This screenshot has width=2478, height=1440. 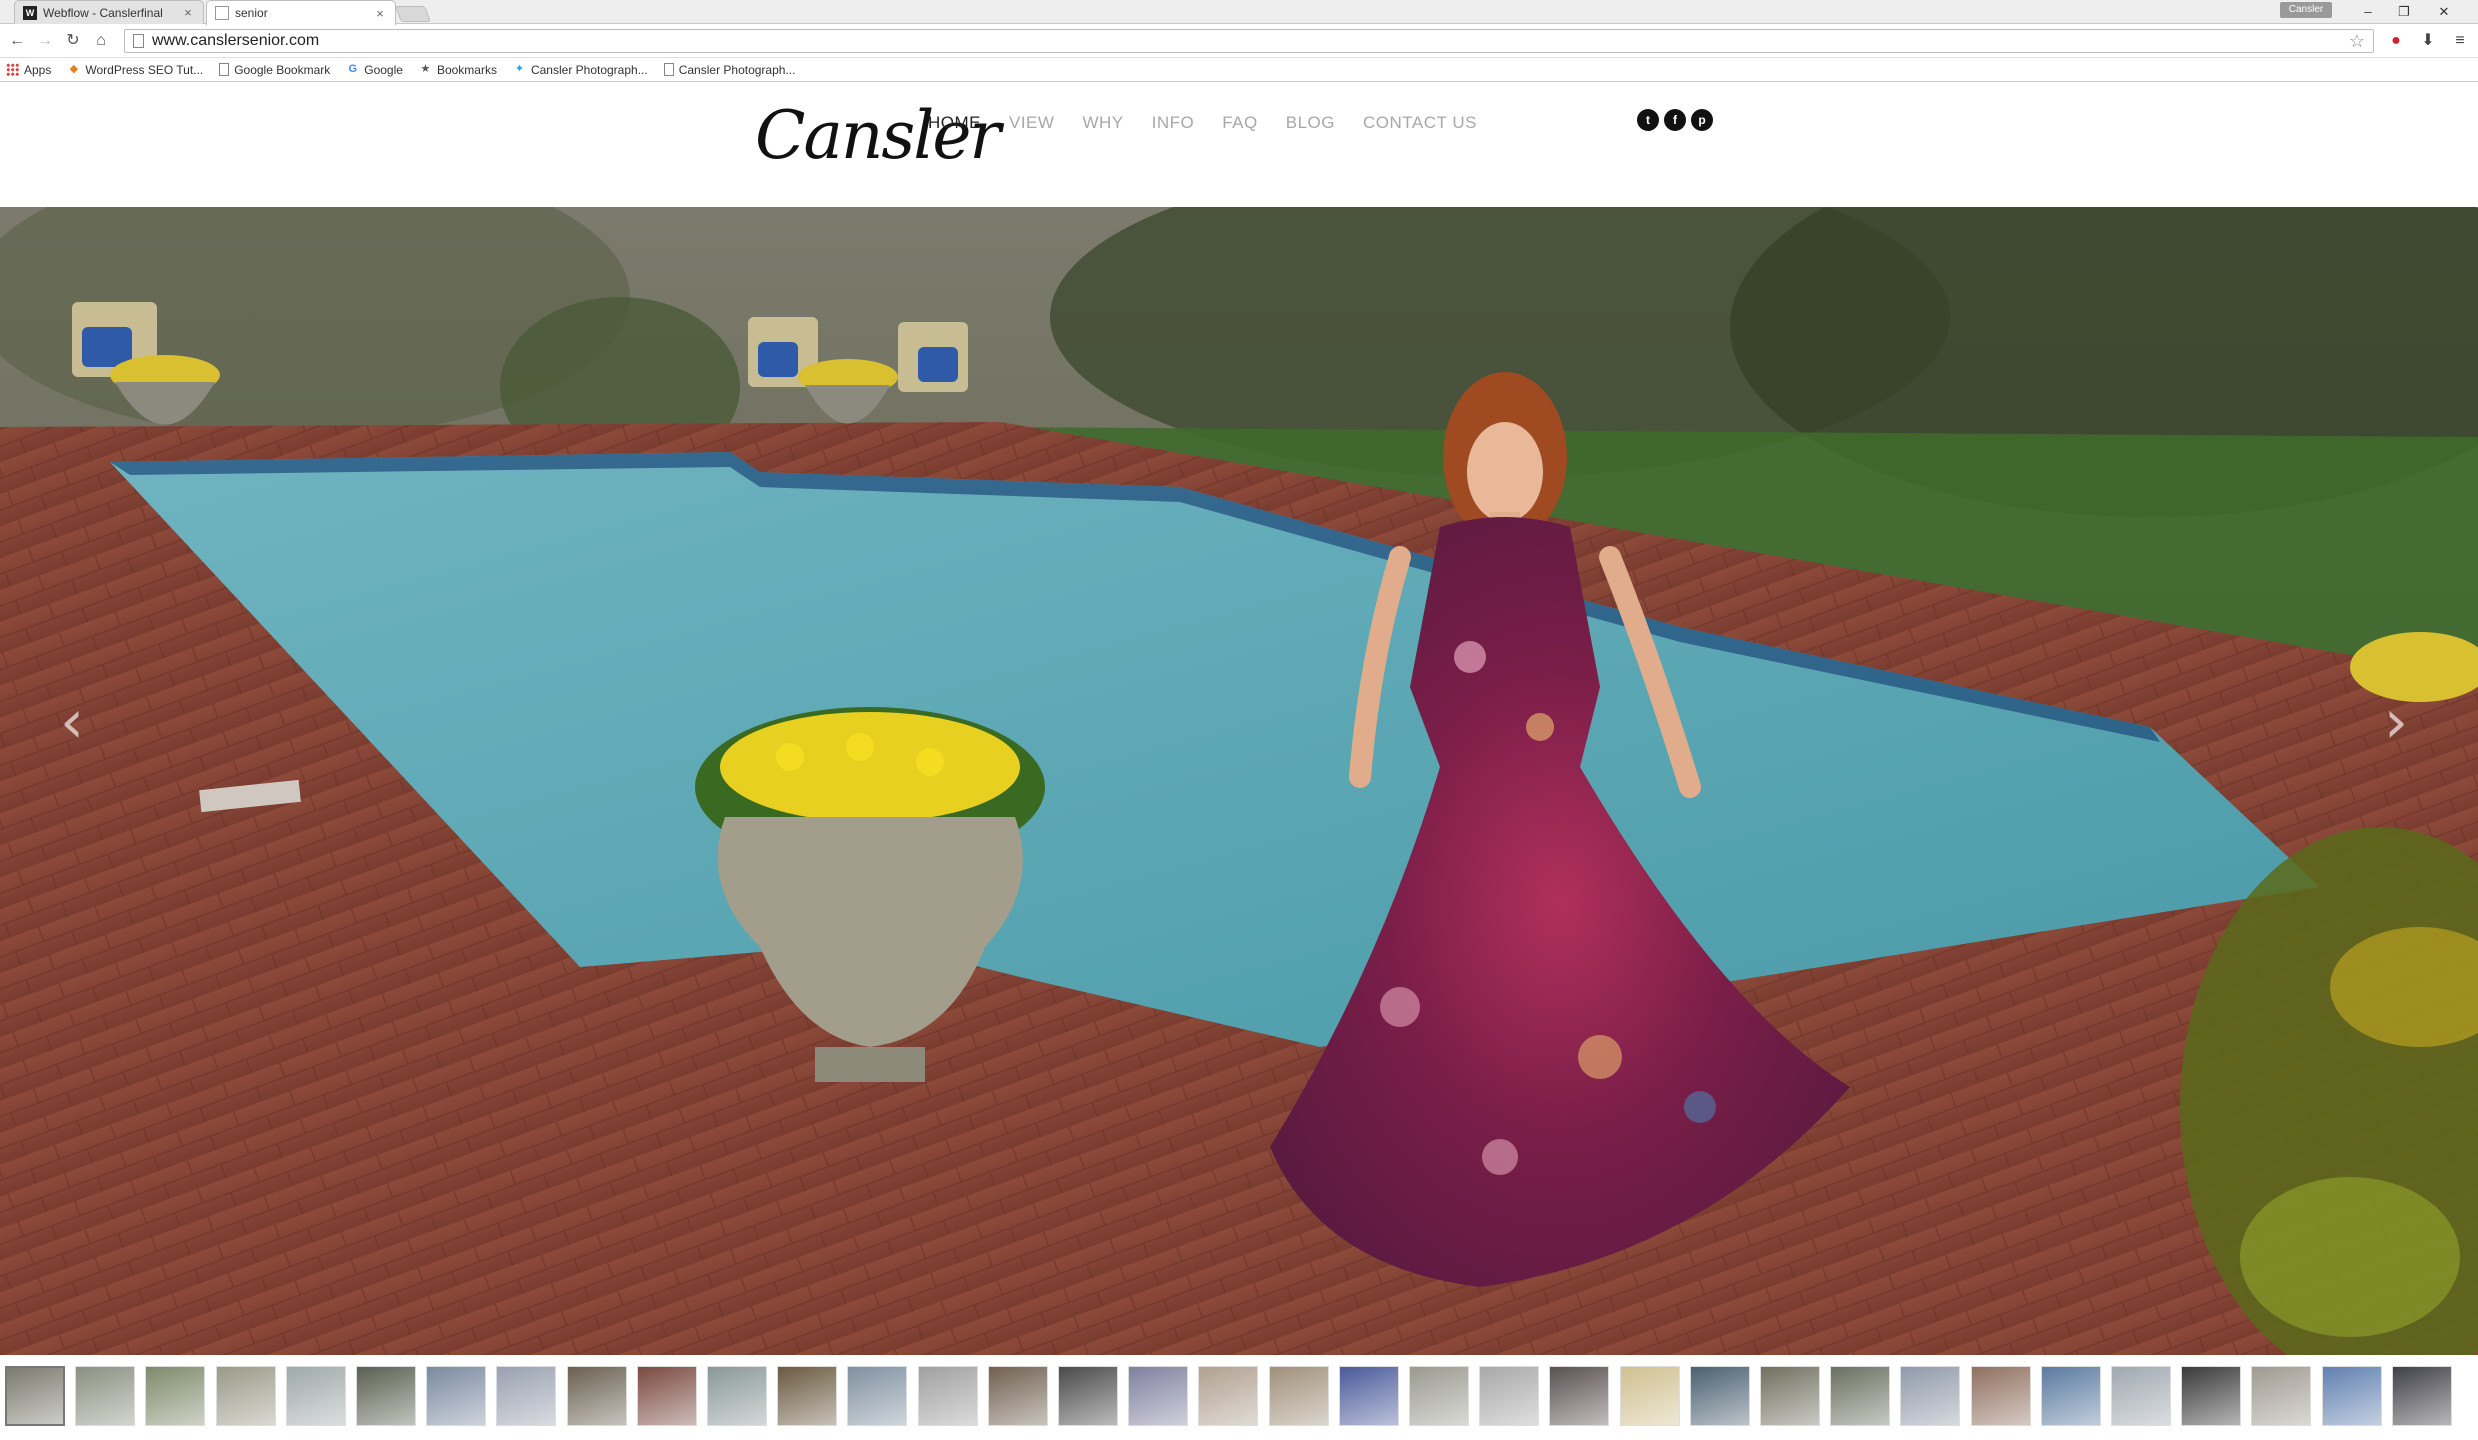 I want to click on google-icon: G, so click(x=353, y=69).